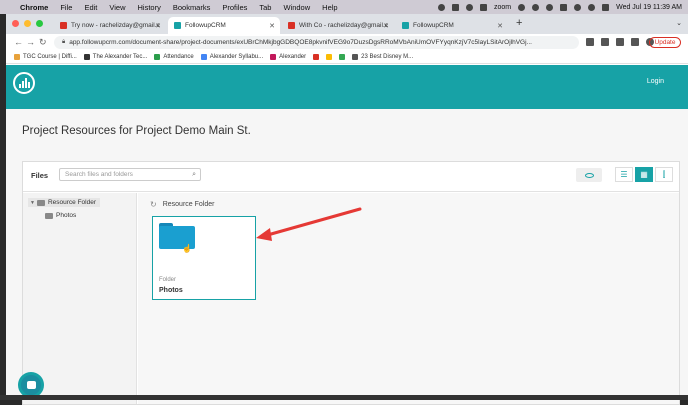 The height and width of the screenshot is (405, 688). I want to click on forward-icon: →, so click(30, 42).